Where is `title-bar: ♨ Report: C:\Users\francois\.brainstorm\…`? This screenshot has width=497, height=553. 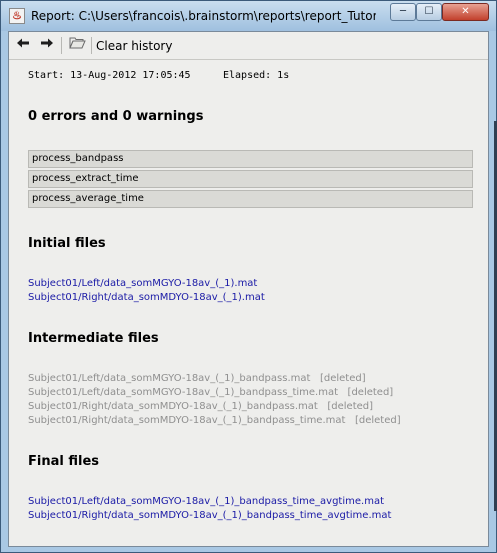
title-bar: ♨ Report: C:\Users\francois\.brainstorm\… is located at coordinates (248, 16).